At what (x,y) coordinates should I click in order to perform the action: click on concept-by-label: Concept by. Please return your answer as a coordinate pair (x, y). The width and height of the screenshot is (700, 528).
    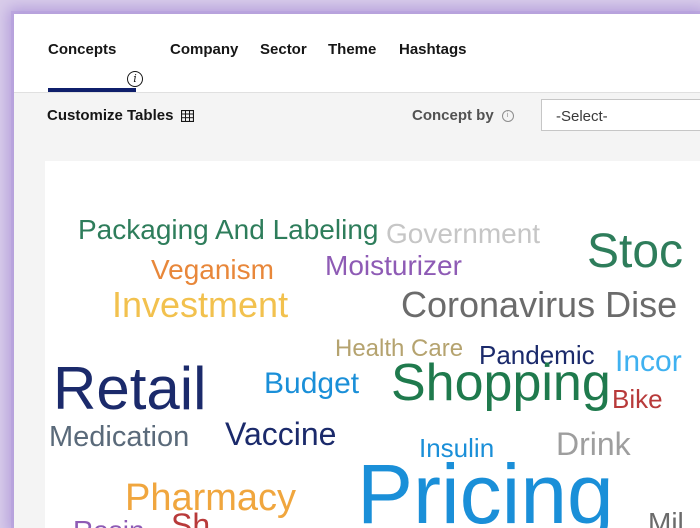
    Looking at the image, I should click on (453, 115).